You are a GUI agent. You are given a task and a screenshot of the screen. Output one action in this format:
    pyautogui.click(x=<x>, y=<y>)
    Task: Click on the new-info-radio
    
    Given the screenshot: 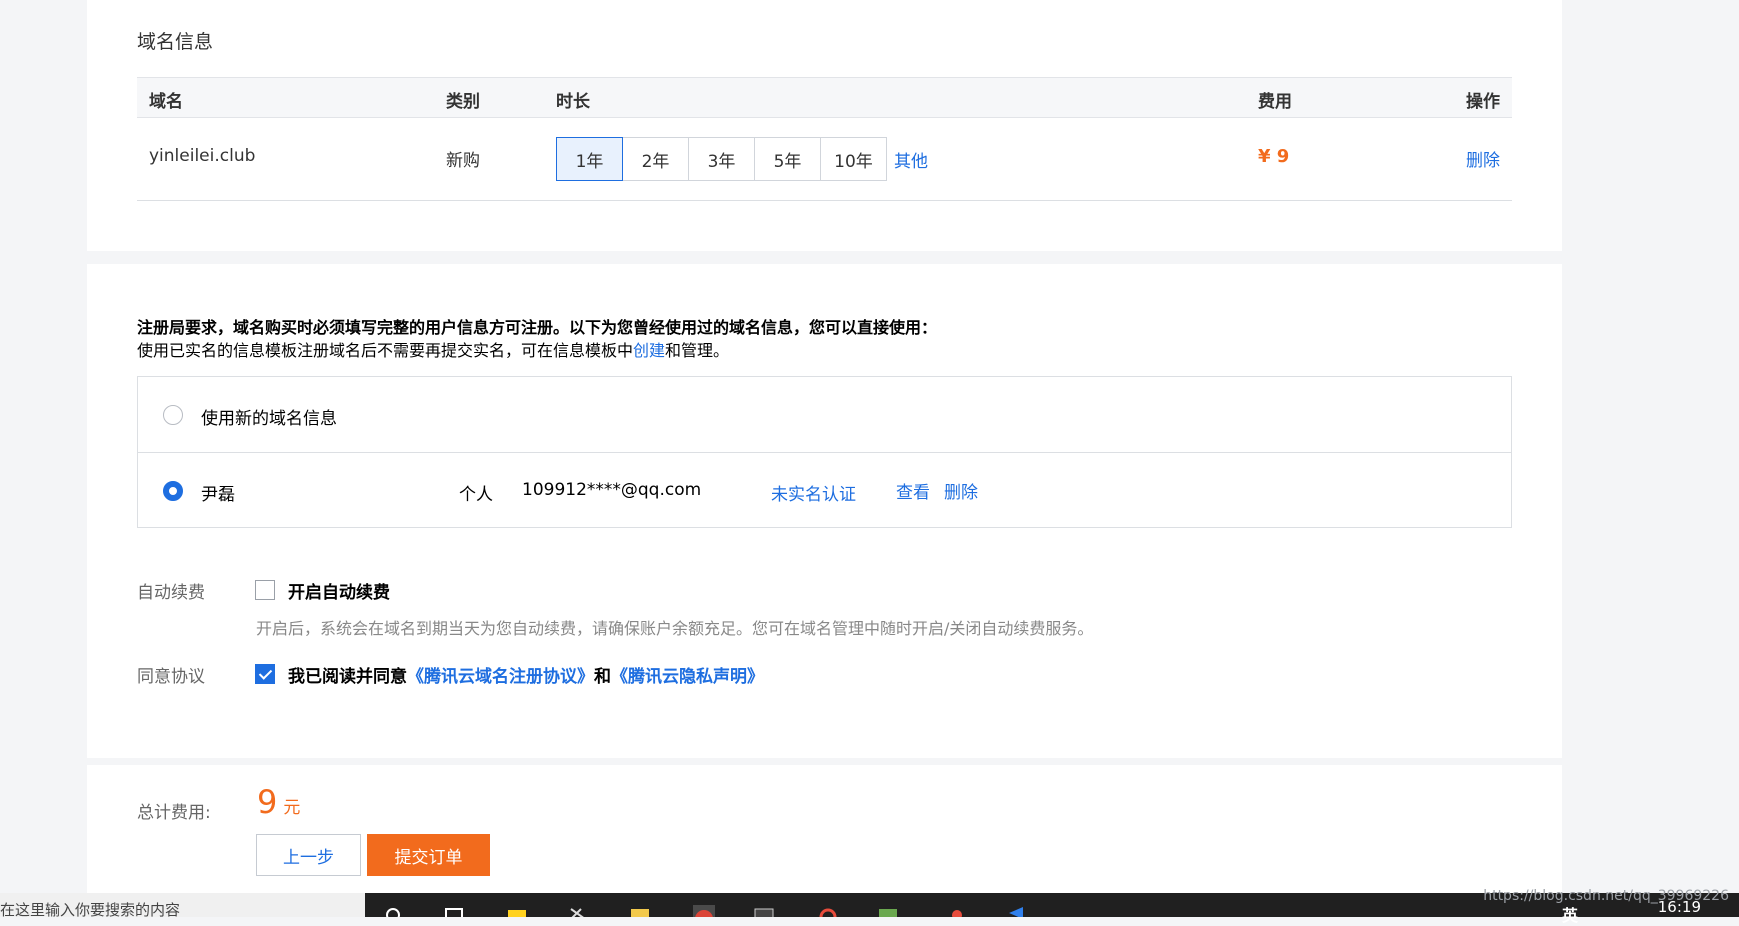 What is the action you would take?
    pyautogui.click(x=173, y=415)
    